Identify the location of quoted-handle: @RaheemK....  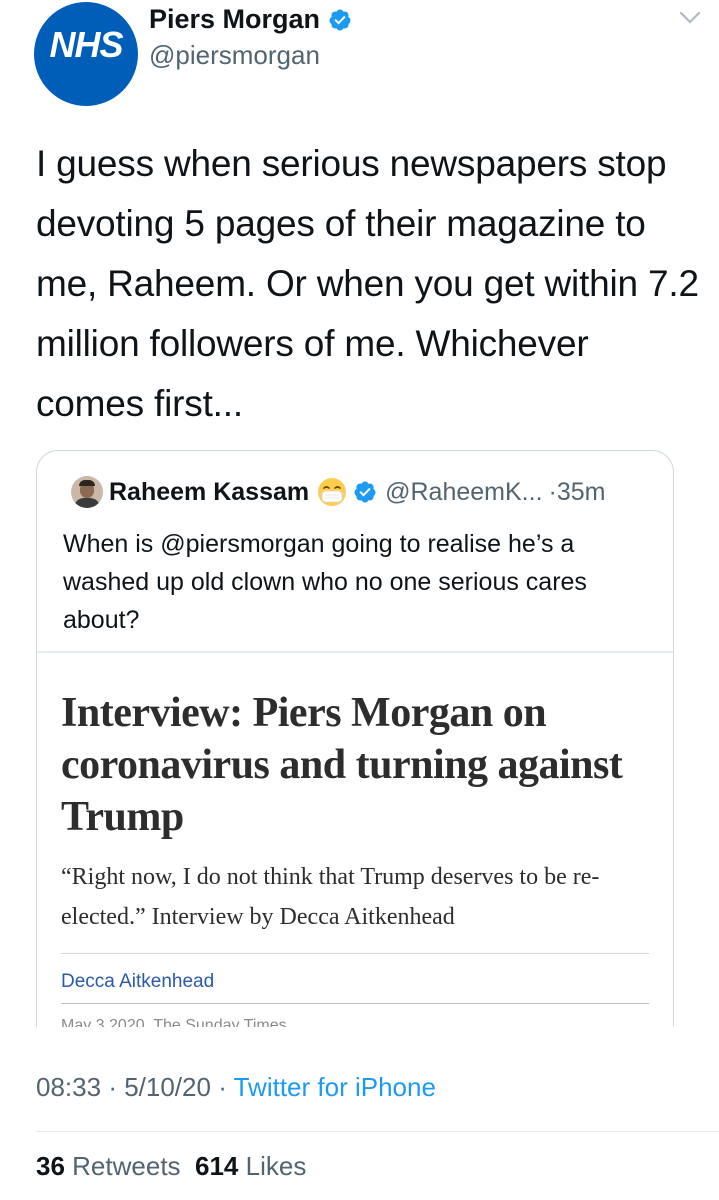
(464, 491).